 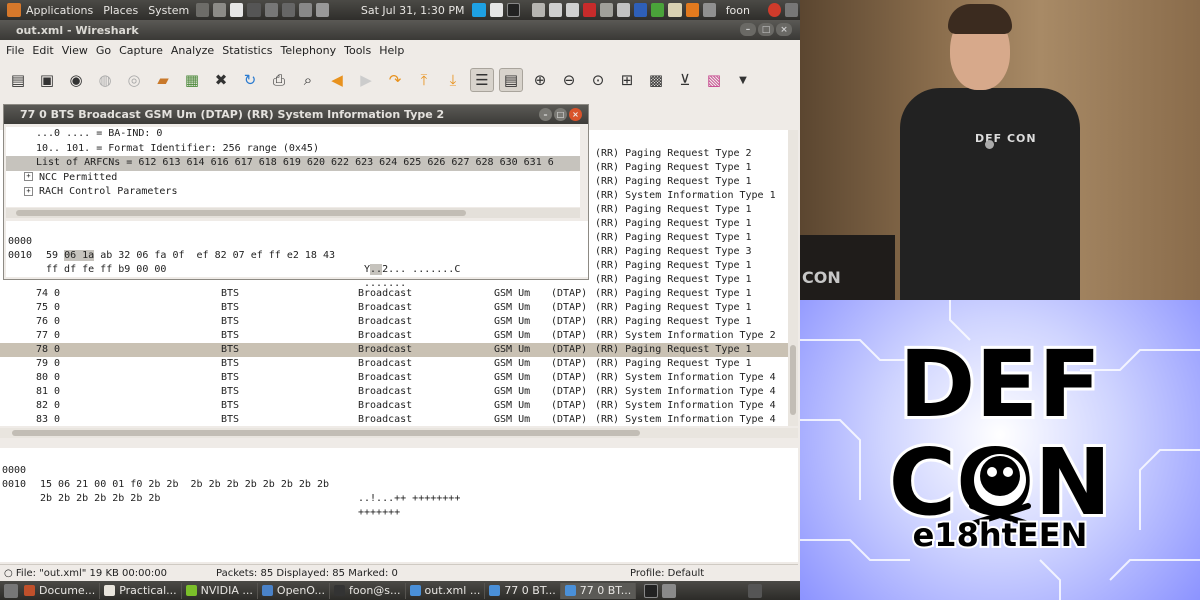 I want to click on capture-options-icon: ▣, so click(x=47, y=80).